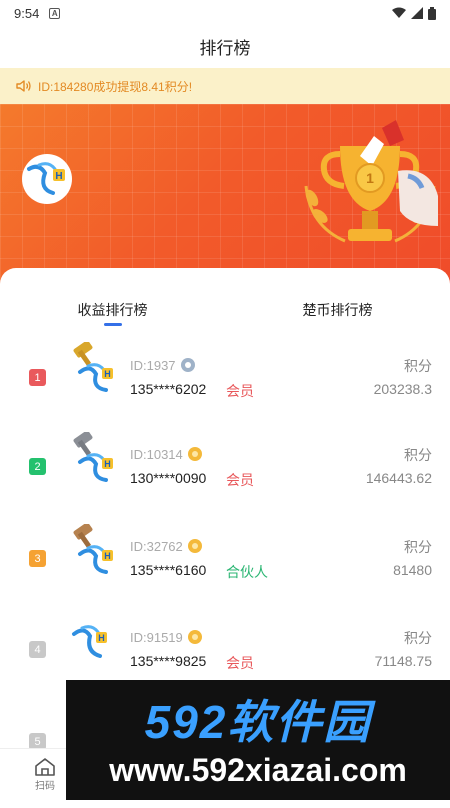 Image resolution: width=450 pixels, height=808 pixels. I want to click on user-id: ID:91519, so click(166, 637).